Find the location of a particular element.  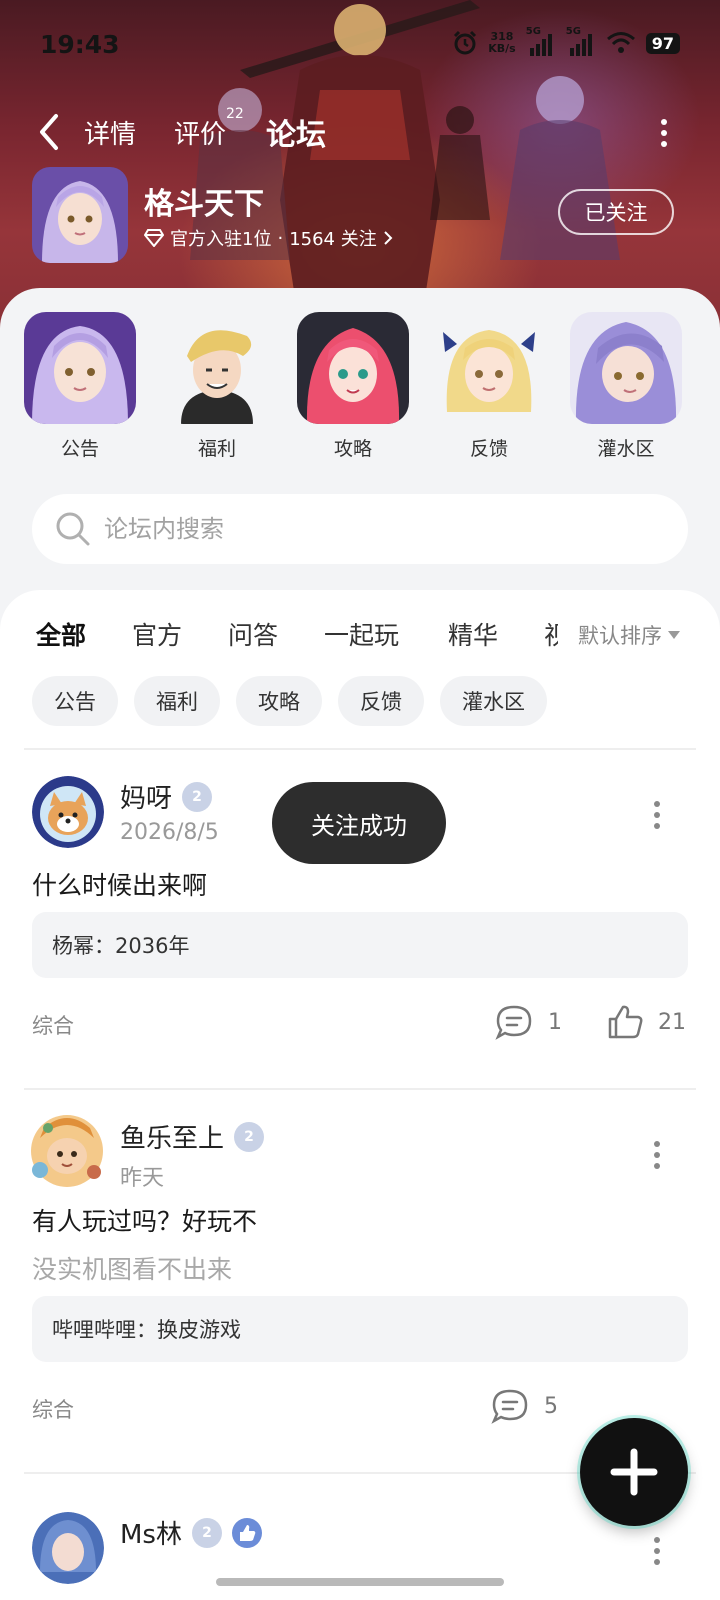

filter-tabs: 全部 官方 问答 一起玩 精华 视 默认排序 is located at coordinates (360, 636).